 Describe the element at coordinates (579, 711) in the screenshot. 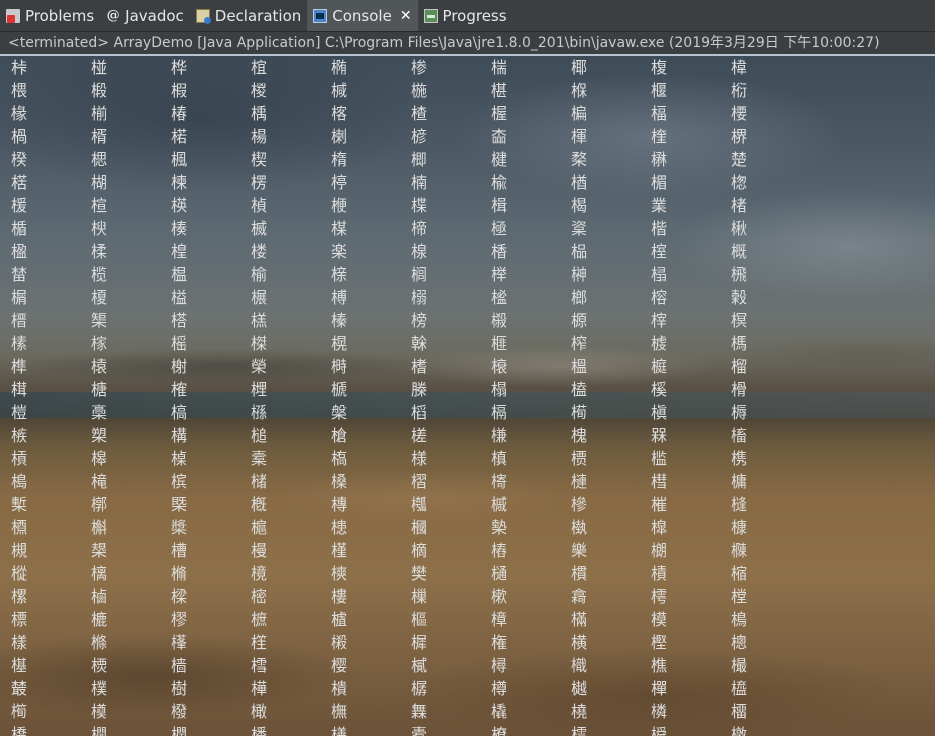

I see `console-char: 橈` at that location.